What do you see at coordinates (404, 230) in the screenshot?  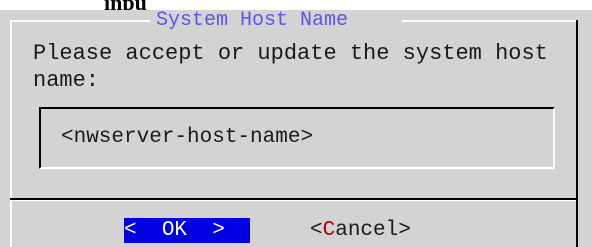 I see `cancel-right-bracket: >` at bounding box center [404, 230].